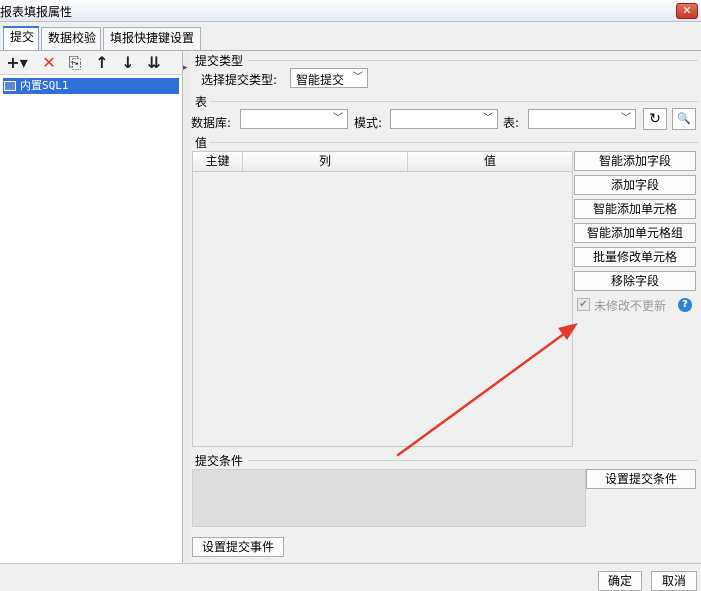 The image size is (701, 591). What do you see at coordinates (49, 63) in the screenshot?
I see `delete-icon: ✕` at bounding box center [49, 63].